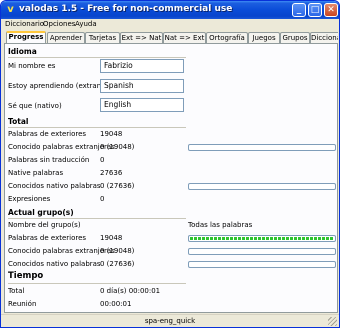 The image size is (340, 328). I want to click on minimize-button: _, so click(299, 10).